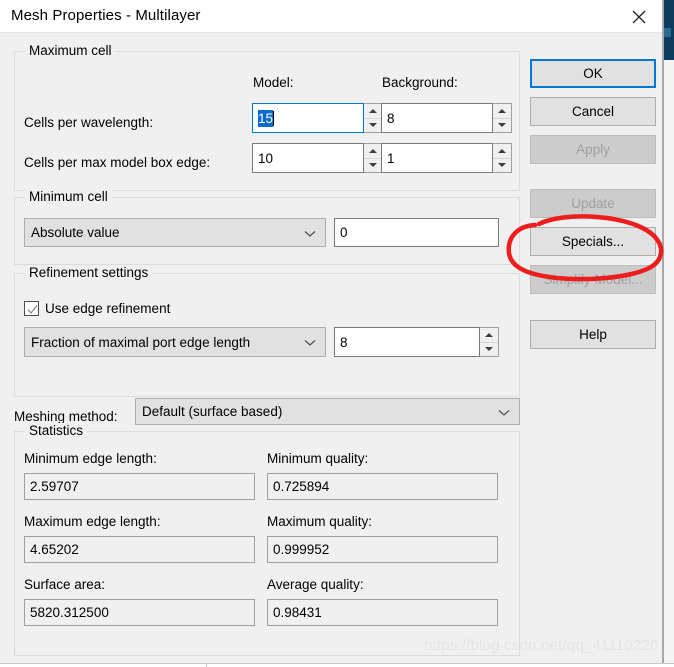  I want to click on spinner-cells-per-wavelength-background, so click(502, 118).